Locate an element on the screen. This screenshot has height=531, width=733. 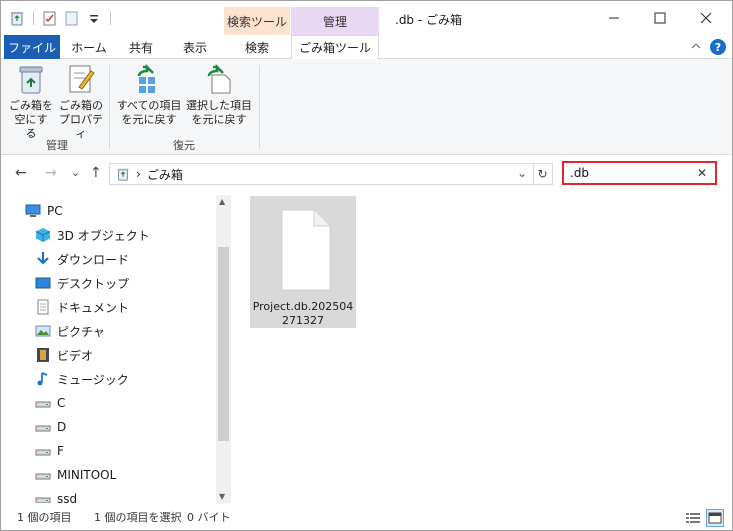
status-bar: 1 個の項目 1 個の項目を選択 0 バイト is located at coordinates (366, 516).